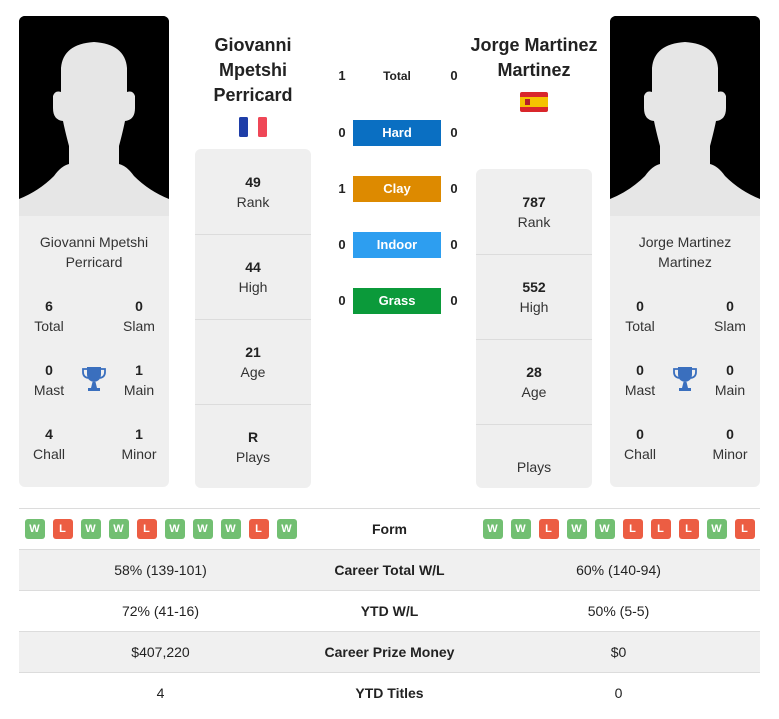 This screenshot has width=779, height=719. Describe the element at coordinates (534, 211) in the screenshot. I see `player2-rank: 787 Rank` at that location.